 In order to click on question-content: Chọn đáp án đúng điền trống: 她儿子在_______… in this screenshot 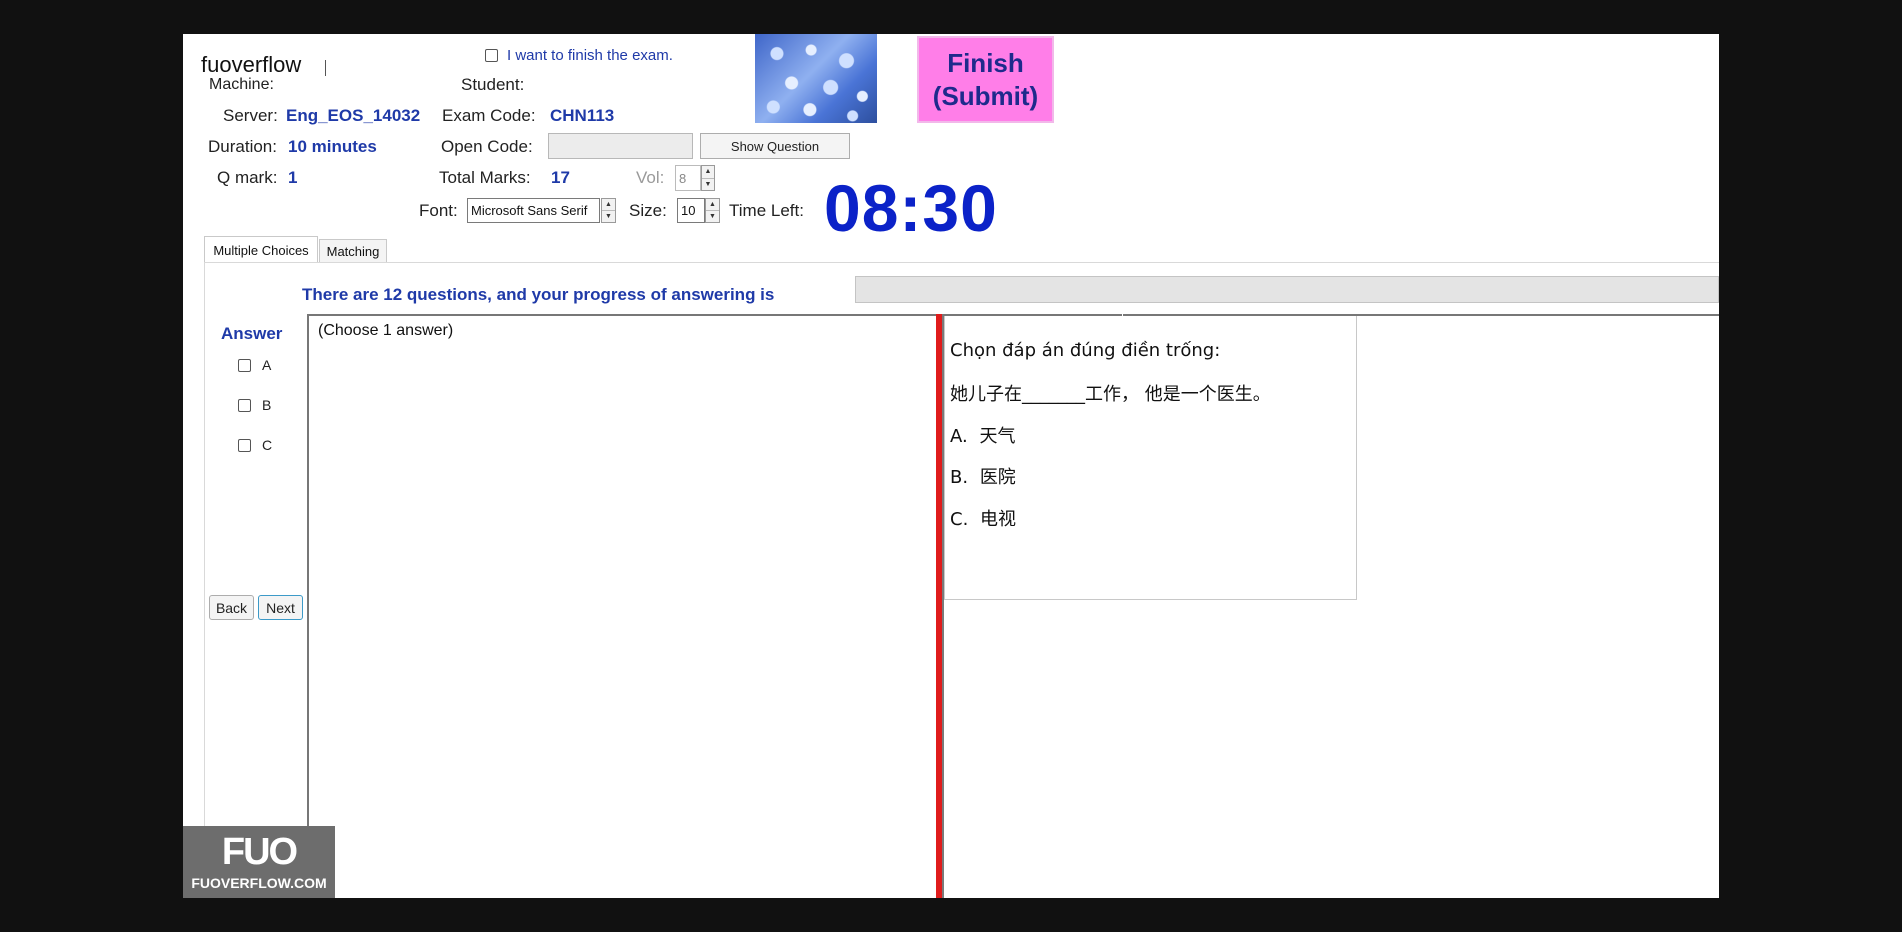, I will do `click(1150, 458)`.